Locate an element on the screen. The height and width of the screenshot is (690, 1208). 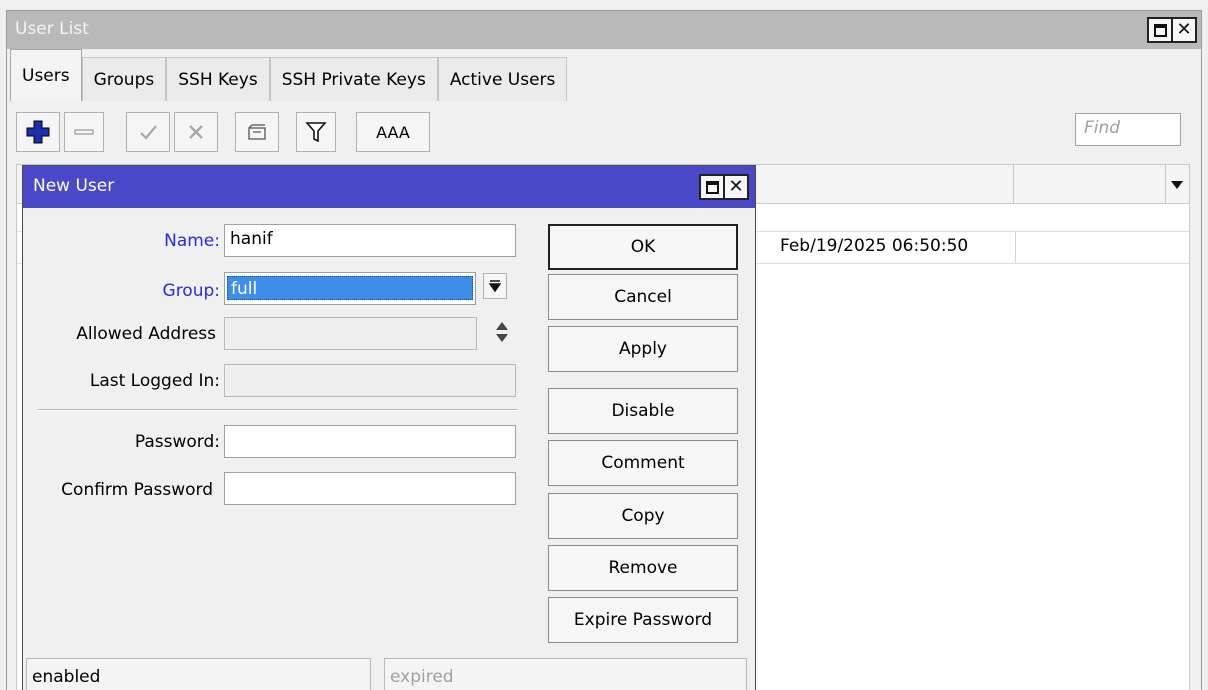
filter-icon is located at coordinates (316, 132).